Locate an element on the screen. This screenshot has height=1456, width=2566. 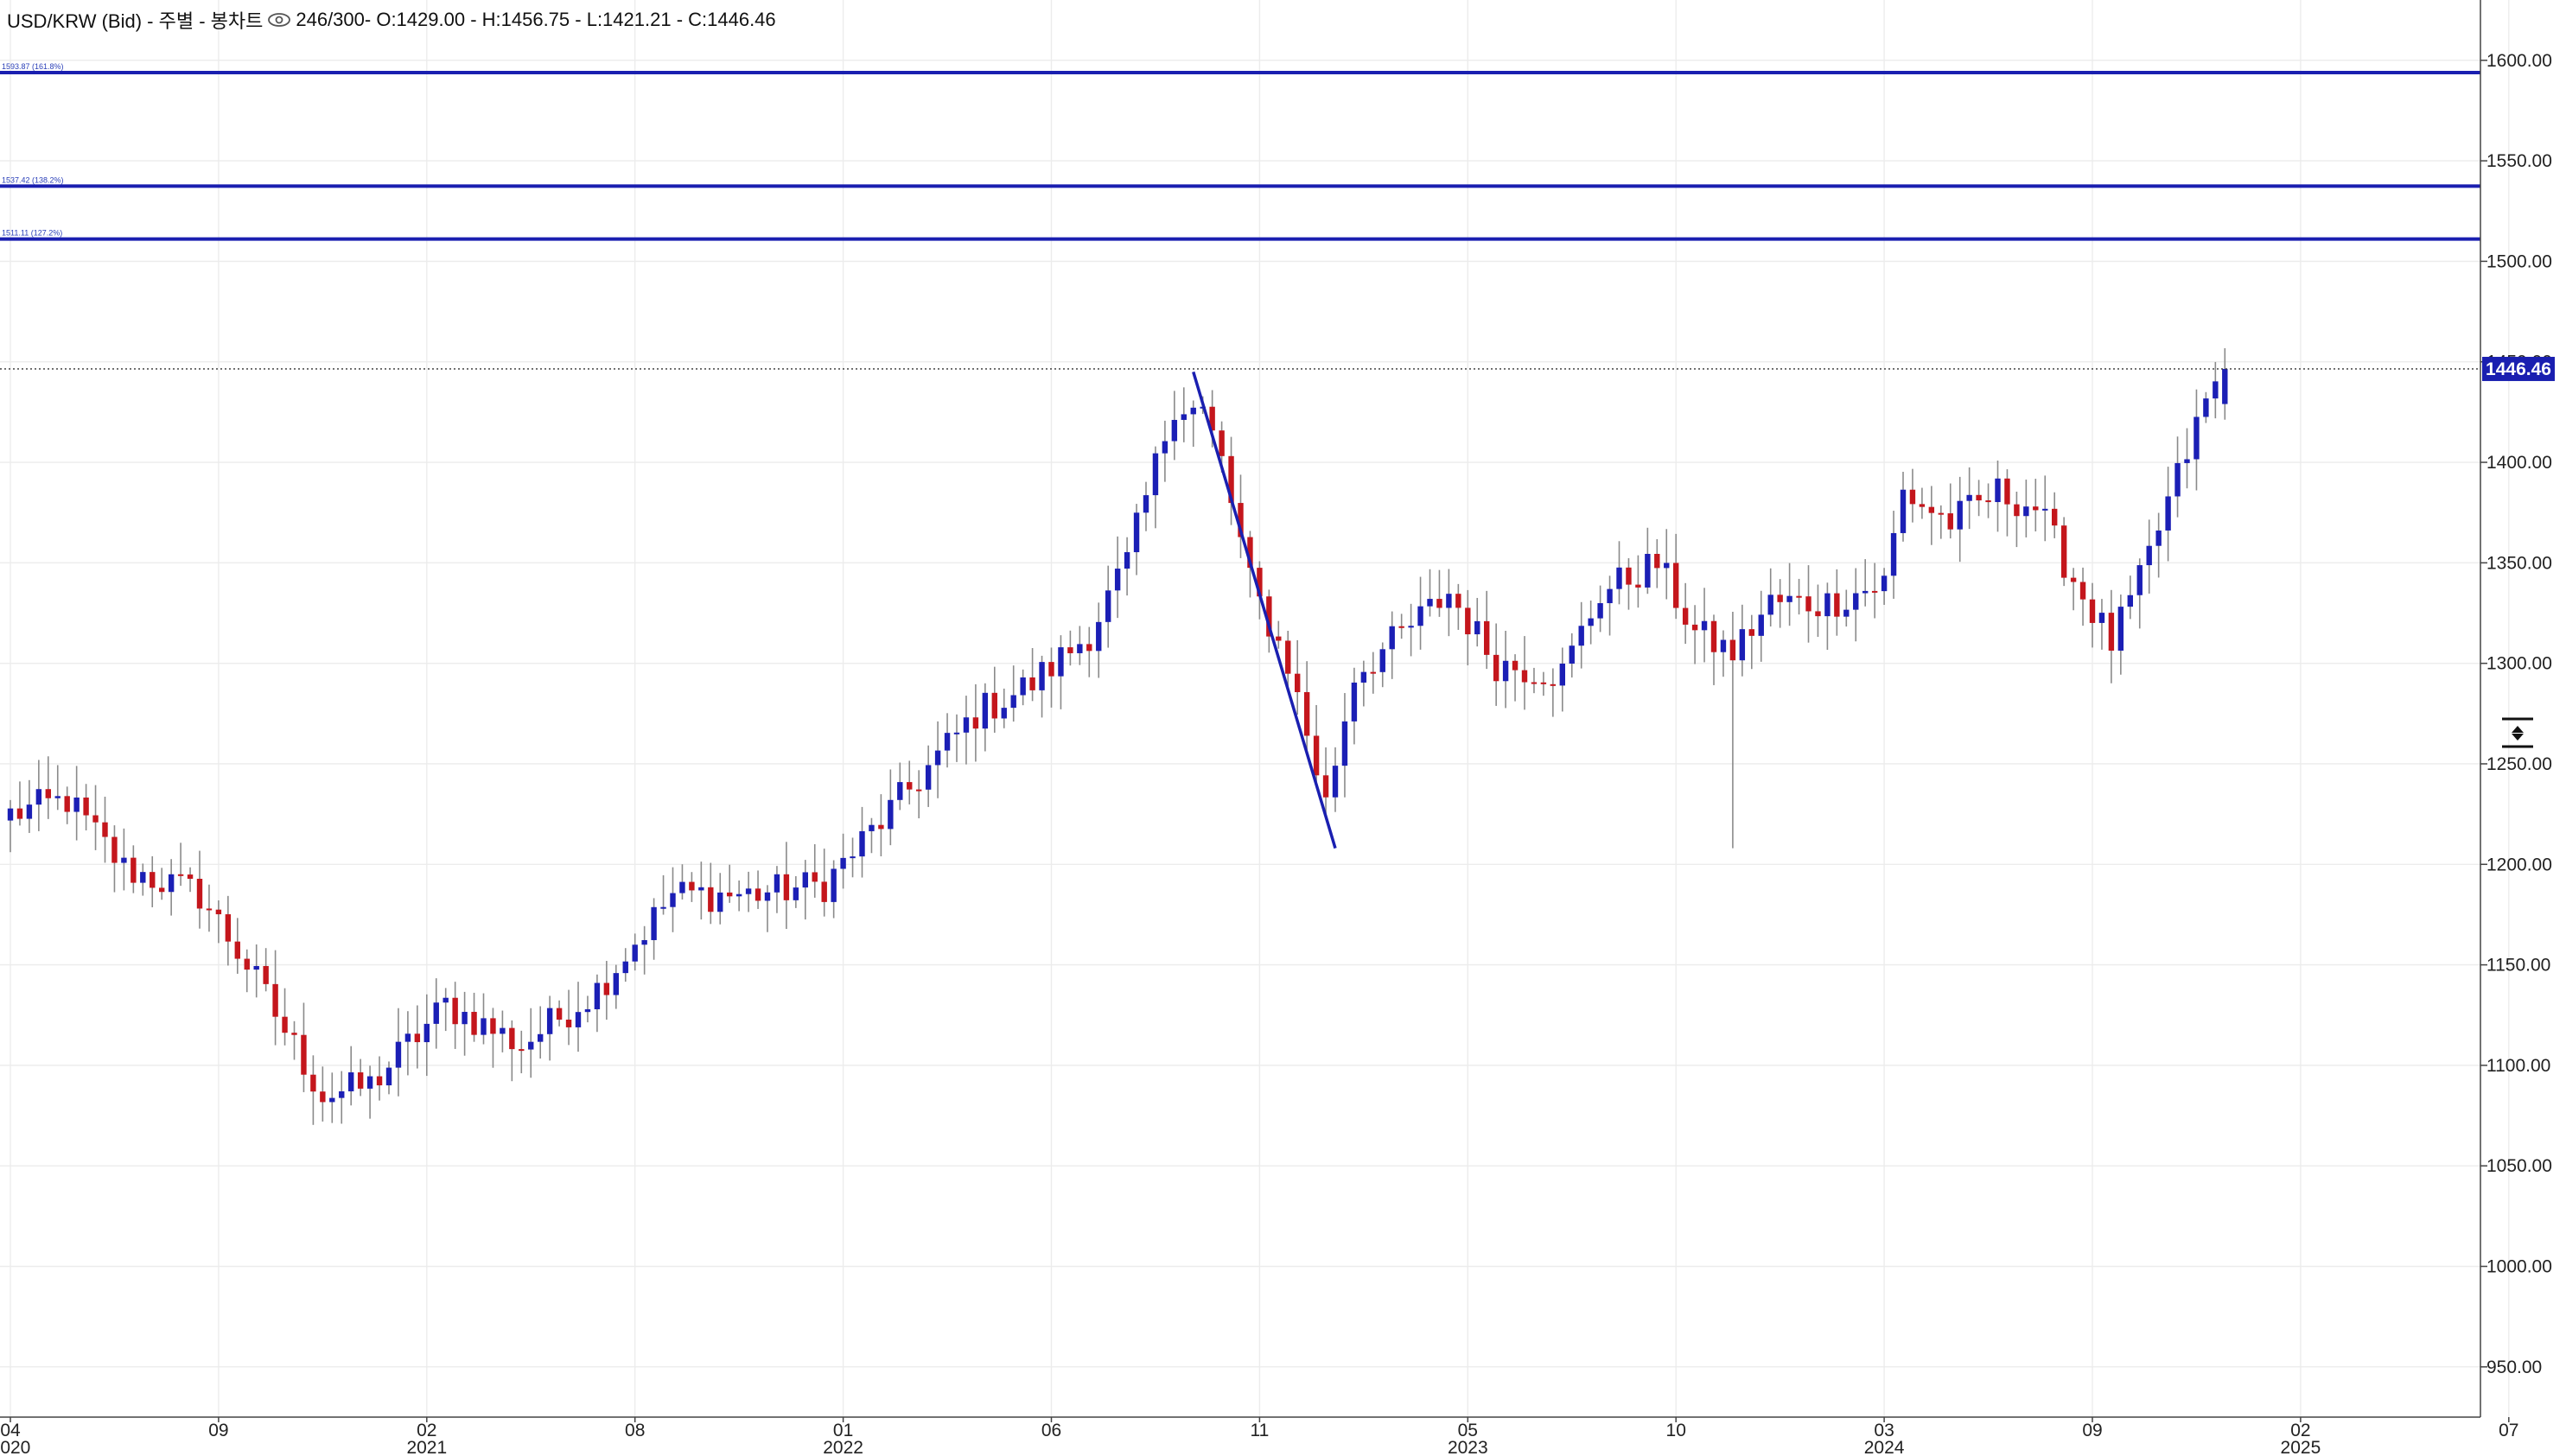
fib-level-label: 1537.42 (138.2%) is located at coordinates (33, 179).